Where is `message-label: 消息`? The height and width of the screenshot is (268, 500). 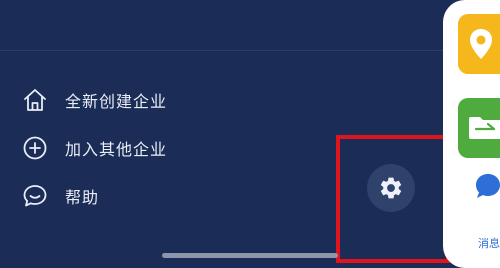
message-label: 消息 is located at coordinates (489, 243).